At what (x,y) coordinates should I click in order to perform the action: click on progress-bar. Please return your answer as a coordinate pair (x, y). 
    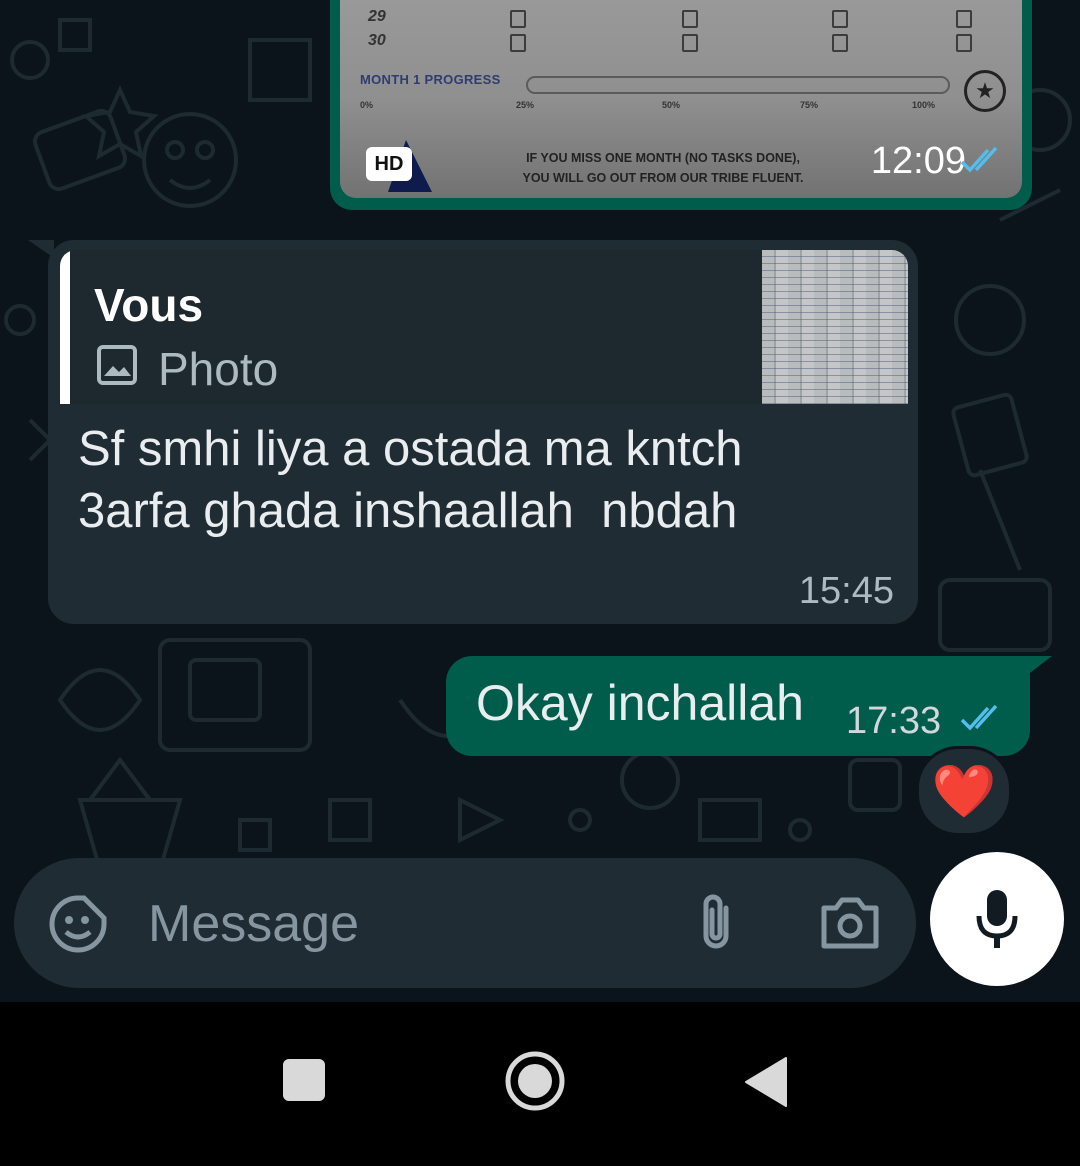
    Looking at the image, I should click on (738, 85).